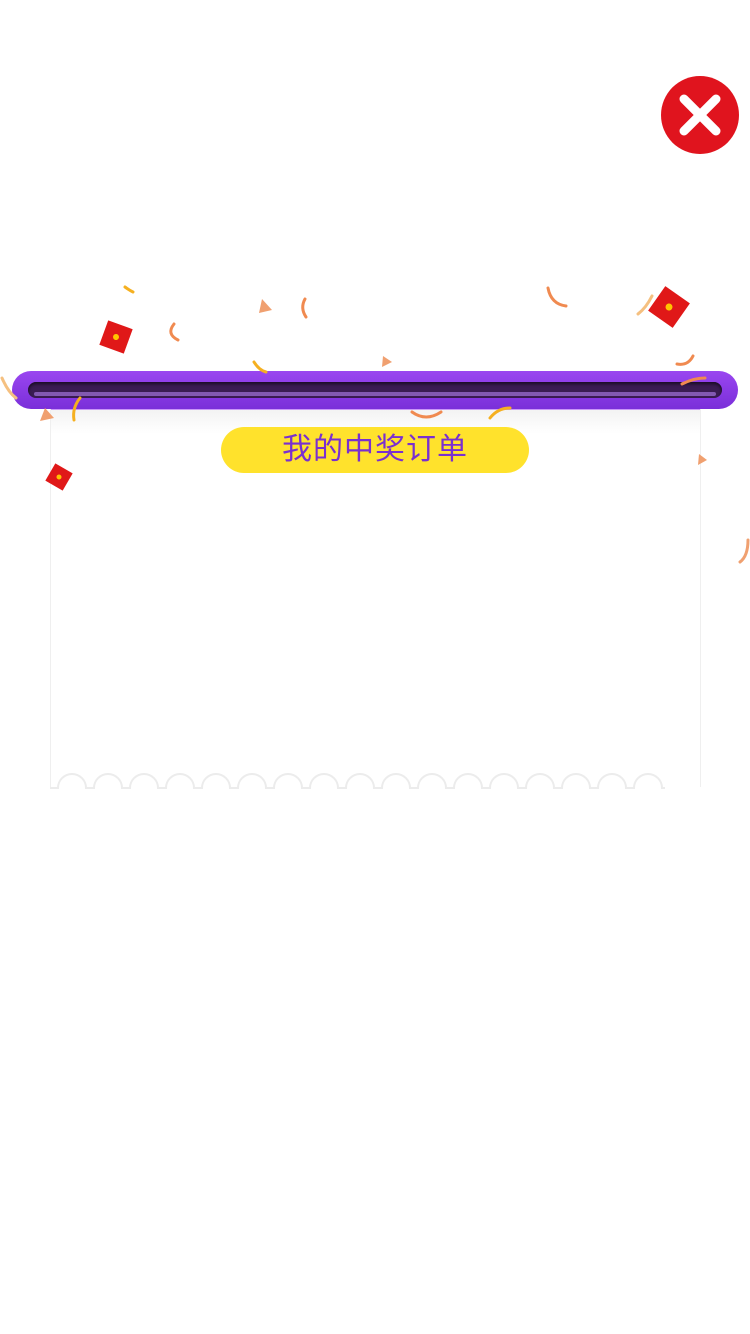  Describe the element at coordinates (375, 450) in the screenshot. I see `dialog-title: 我的中奖订单` at that location.